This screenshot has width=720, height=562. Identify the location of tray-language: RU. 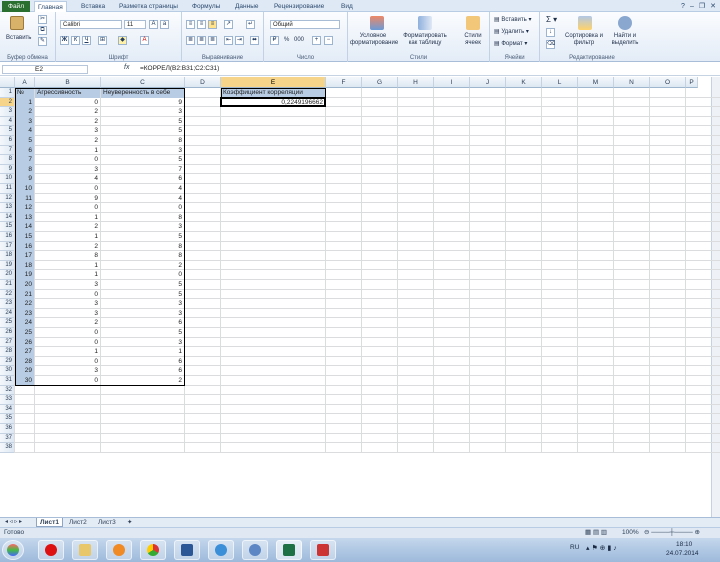
(574, 547).